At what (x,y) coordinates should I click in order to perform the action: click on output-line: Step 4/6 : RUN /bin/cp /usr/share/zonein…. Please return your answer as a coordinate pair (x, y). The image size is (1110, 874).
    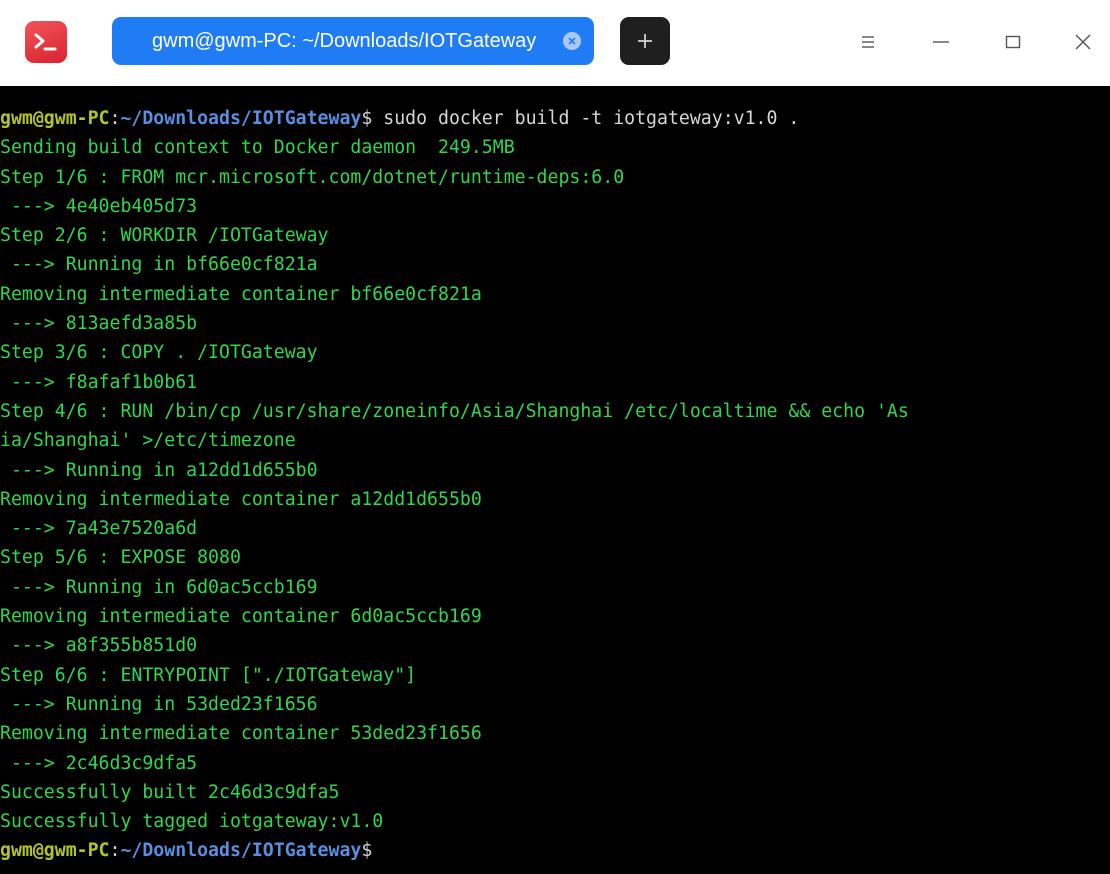
    Looking at the image, I should click on (454, 411).